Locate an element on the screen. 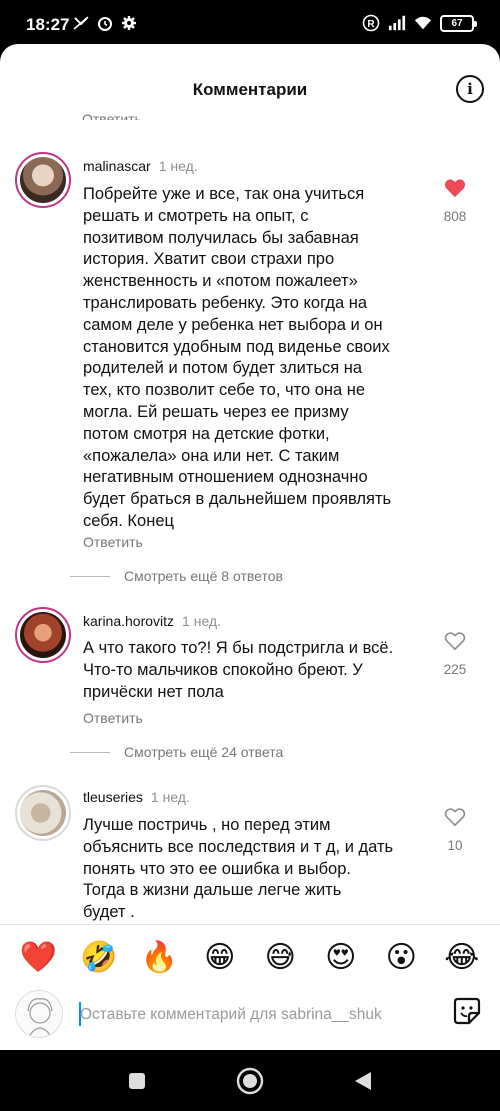 This screenshot has width=500, height=1111. header: Комментарии i is located at coordinates (250, 82).